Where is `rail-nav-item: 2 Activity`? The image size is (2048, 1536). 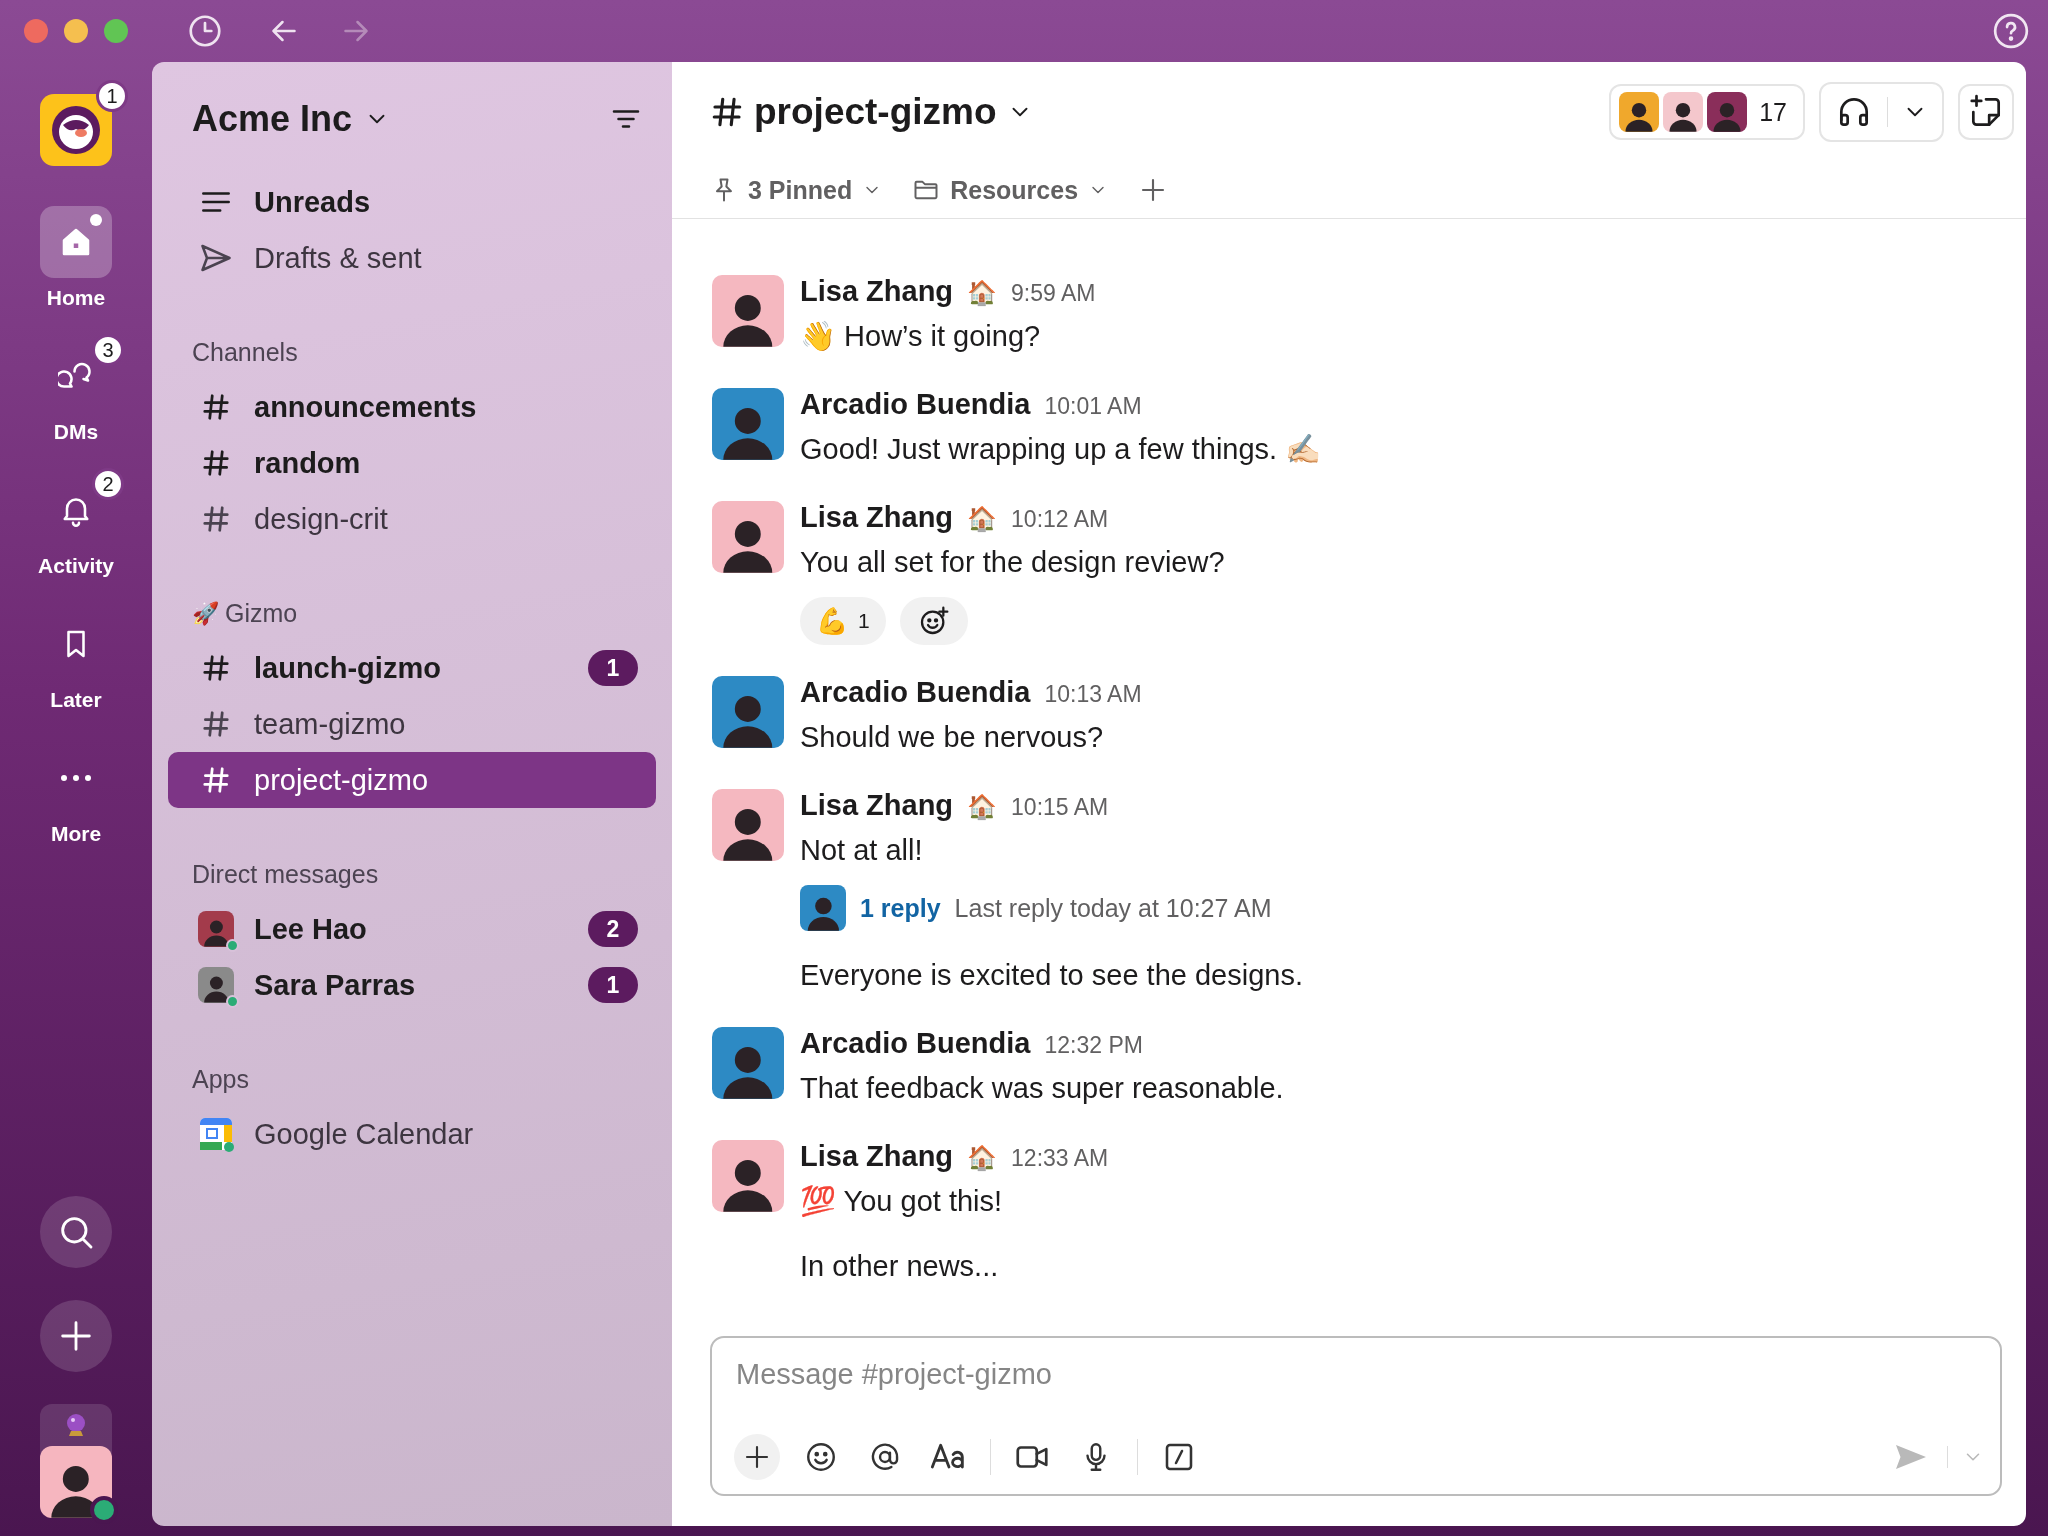
rail-nav-item: 2 Activity is located at coordinates (76, 522).